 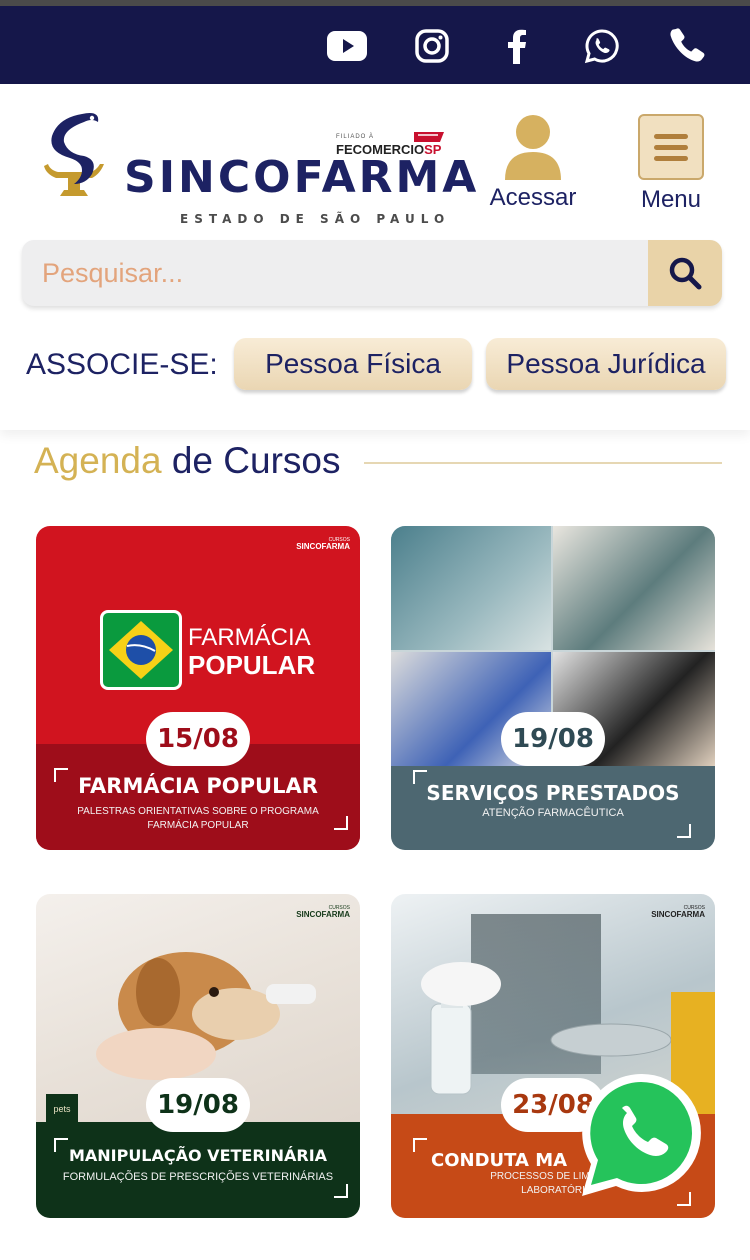 What do you see at coordinates (671, 199) in the screenshot?
I see `menu-label: Menu` at bounding box center [671, 199].